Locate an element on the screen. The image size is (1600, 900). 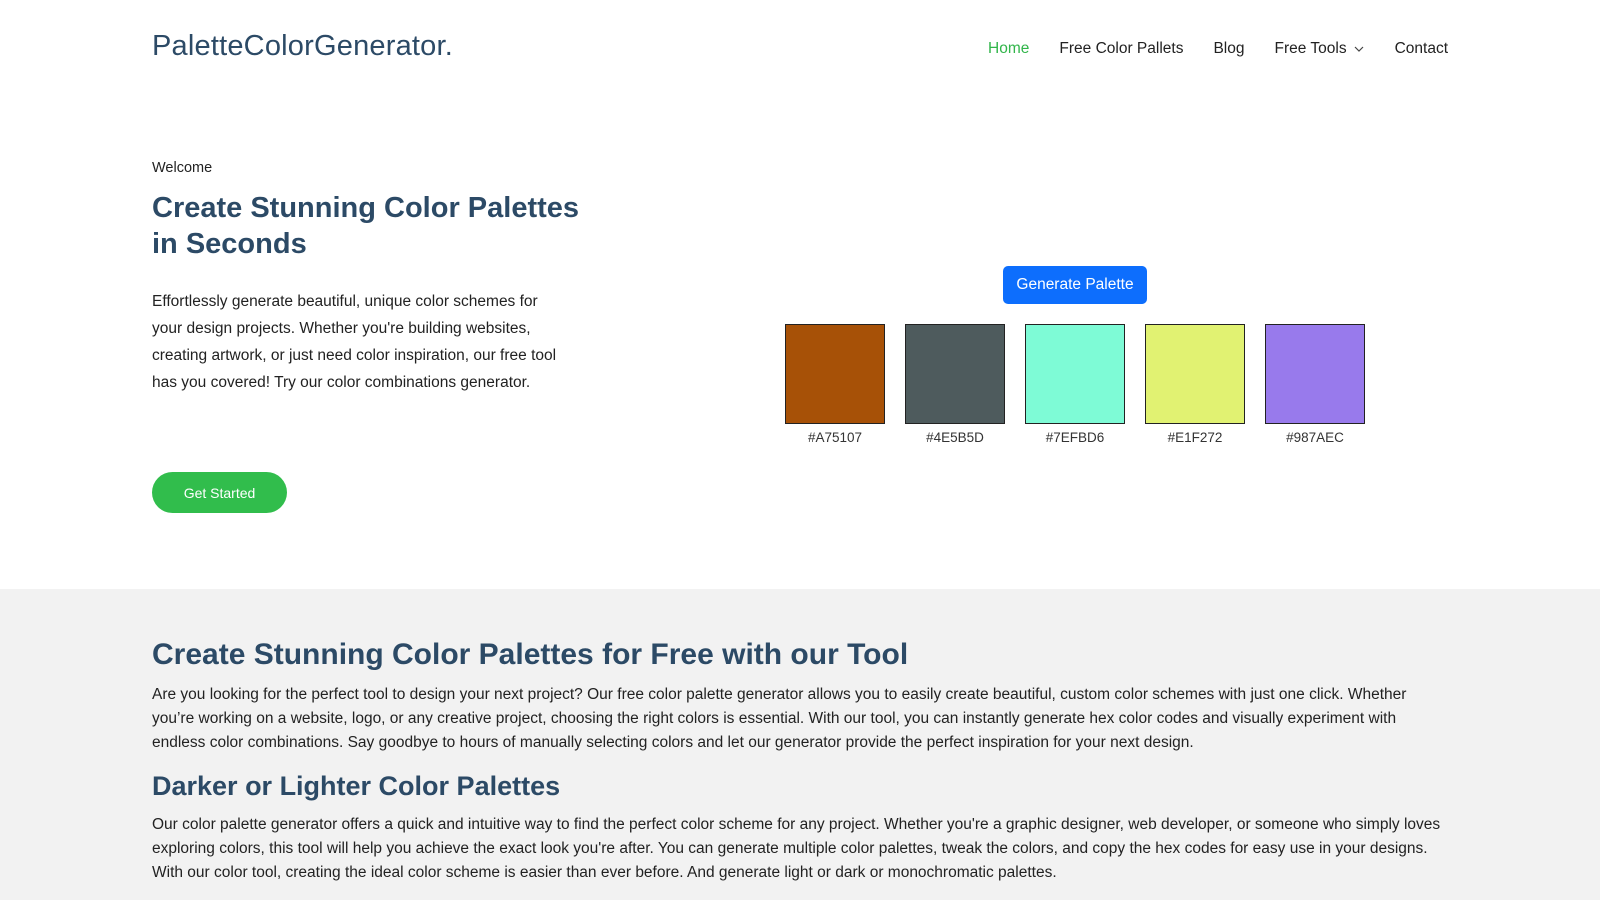
darker-lighter-heading: Darker or Lighter Color Palettes is located at coordinates (356, 786).